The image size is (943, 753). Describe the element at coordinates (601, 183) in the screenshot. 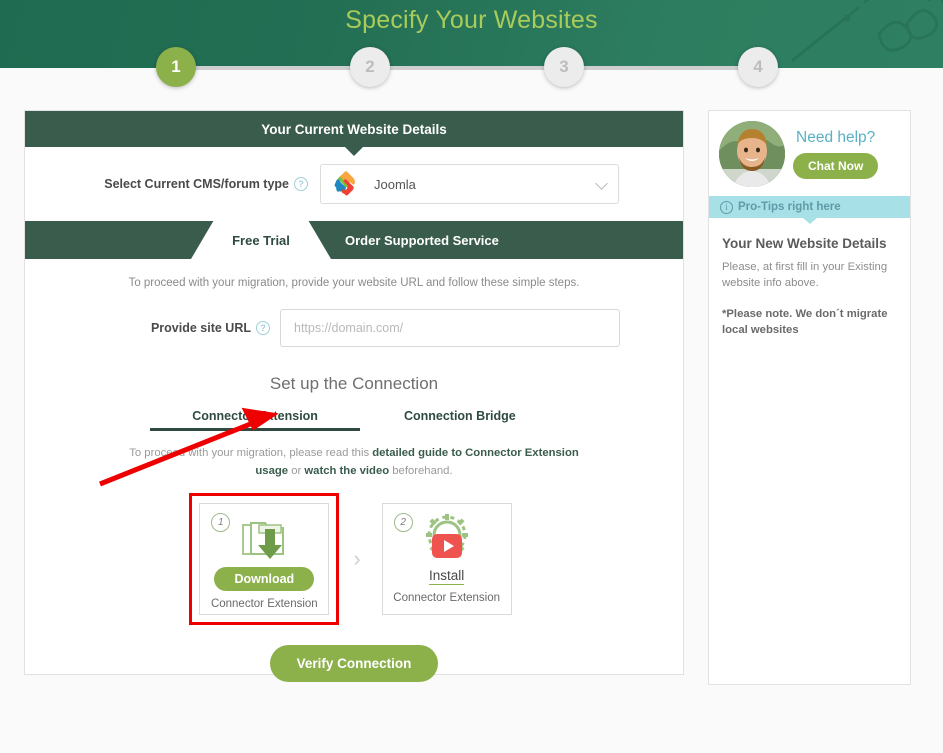

I see `chevron-down-icon` at that location.